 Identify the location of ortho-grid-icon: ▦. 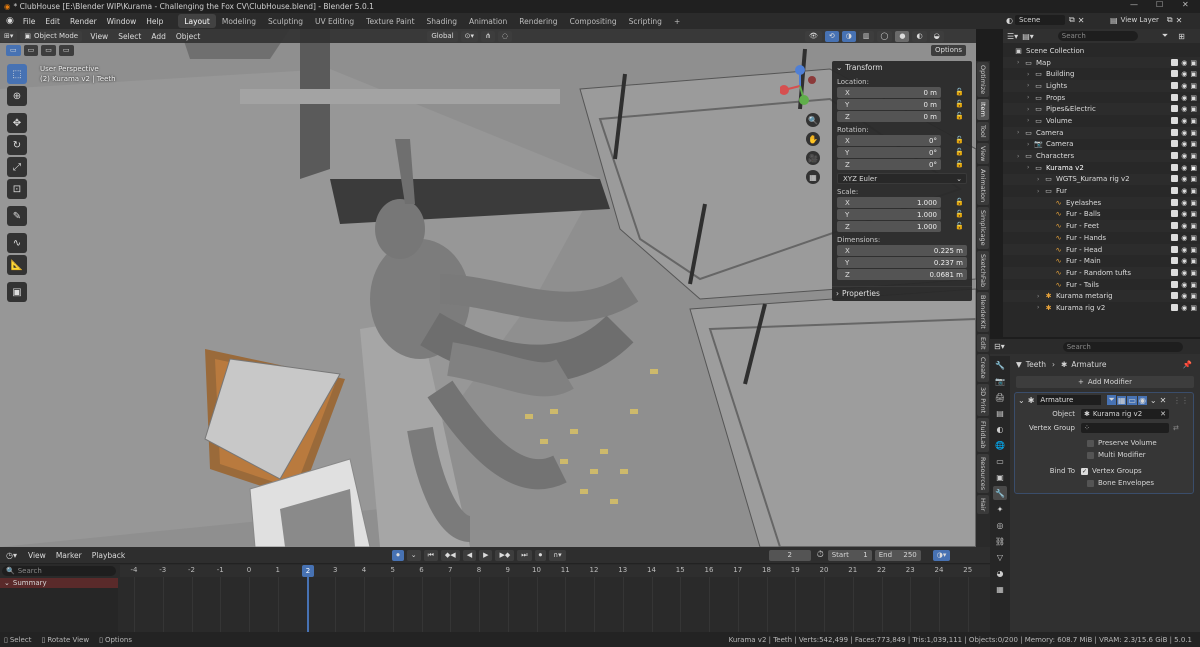
(813, 177).